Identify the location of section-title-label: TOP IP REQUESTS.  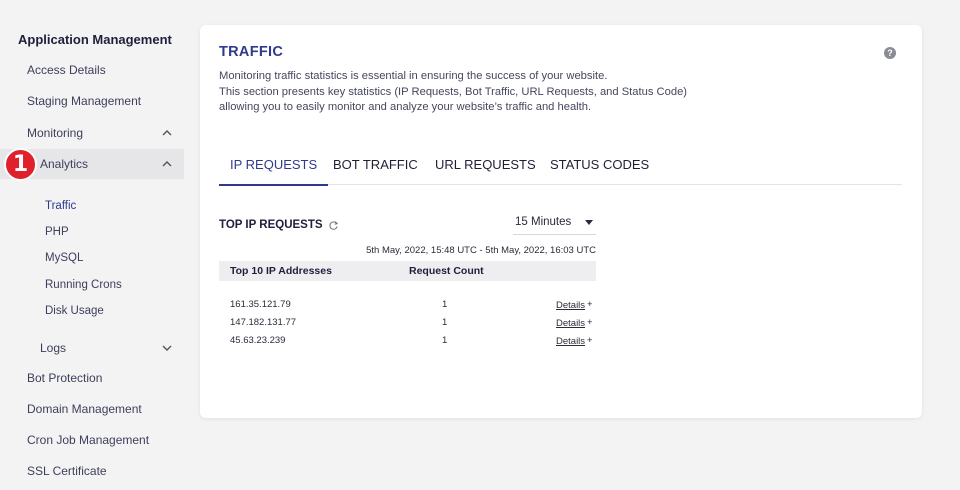
(271, 225).